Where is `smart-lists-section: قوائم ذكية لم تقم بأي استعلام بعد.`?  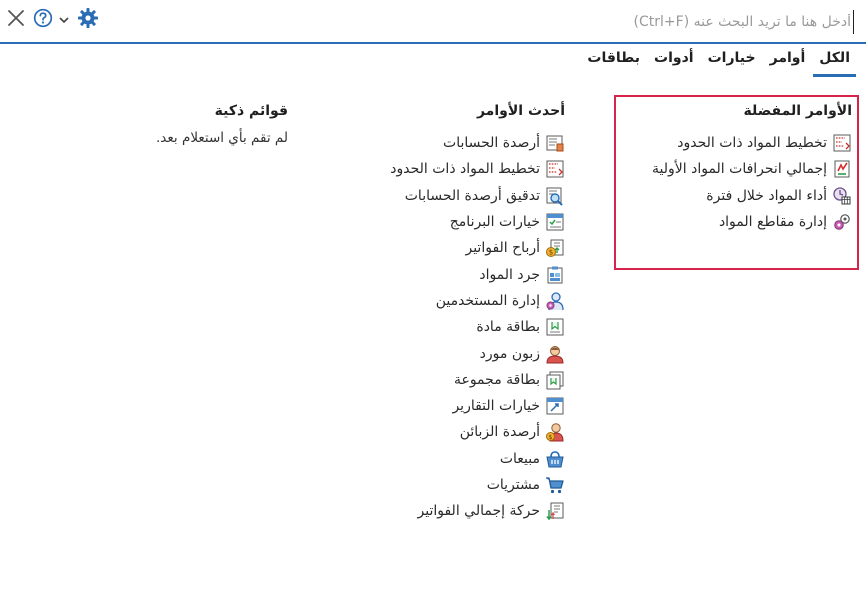
smart-lists-section: قوائم ذكية لم تقم بأي استعلام بعد. is located at coordinates (163, 124).